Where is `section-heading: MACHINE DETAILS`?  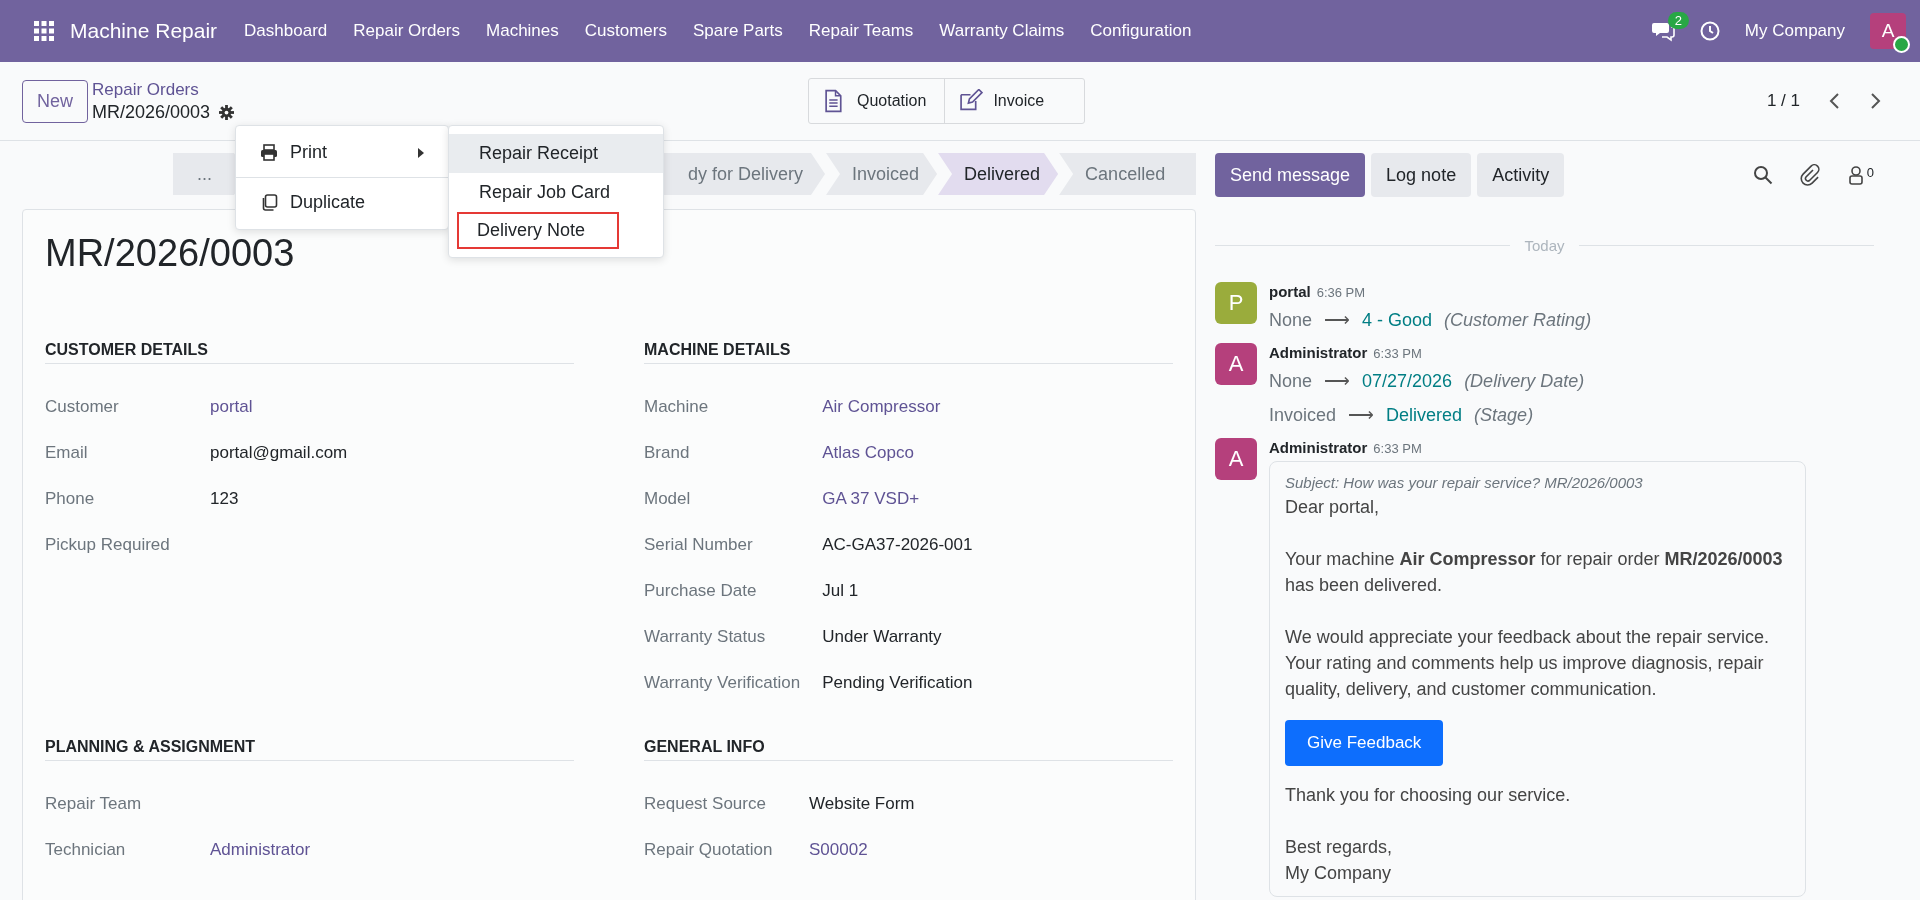
section-heading: MACHINE DETAILS is located at coordinates (908, 352).